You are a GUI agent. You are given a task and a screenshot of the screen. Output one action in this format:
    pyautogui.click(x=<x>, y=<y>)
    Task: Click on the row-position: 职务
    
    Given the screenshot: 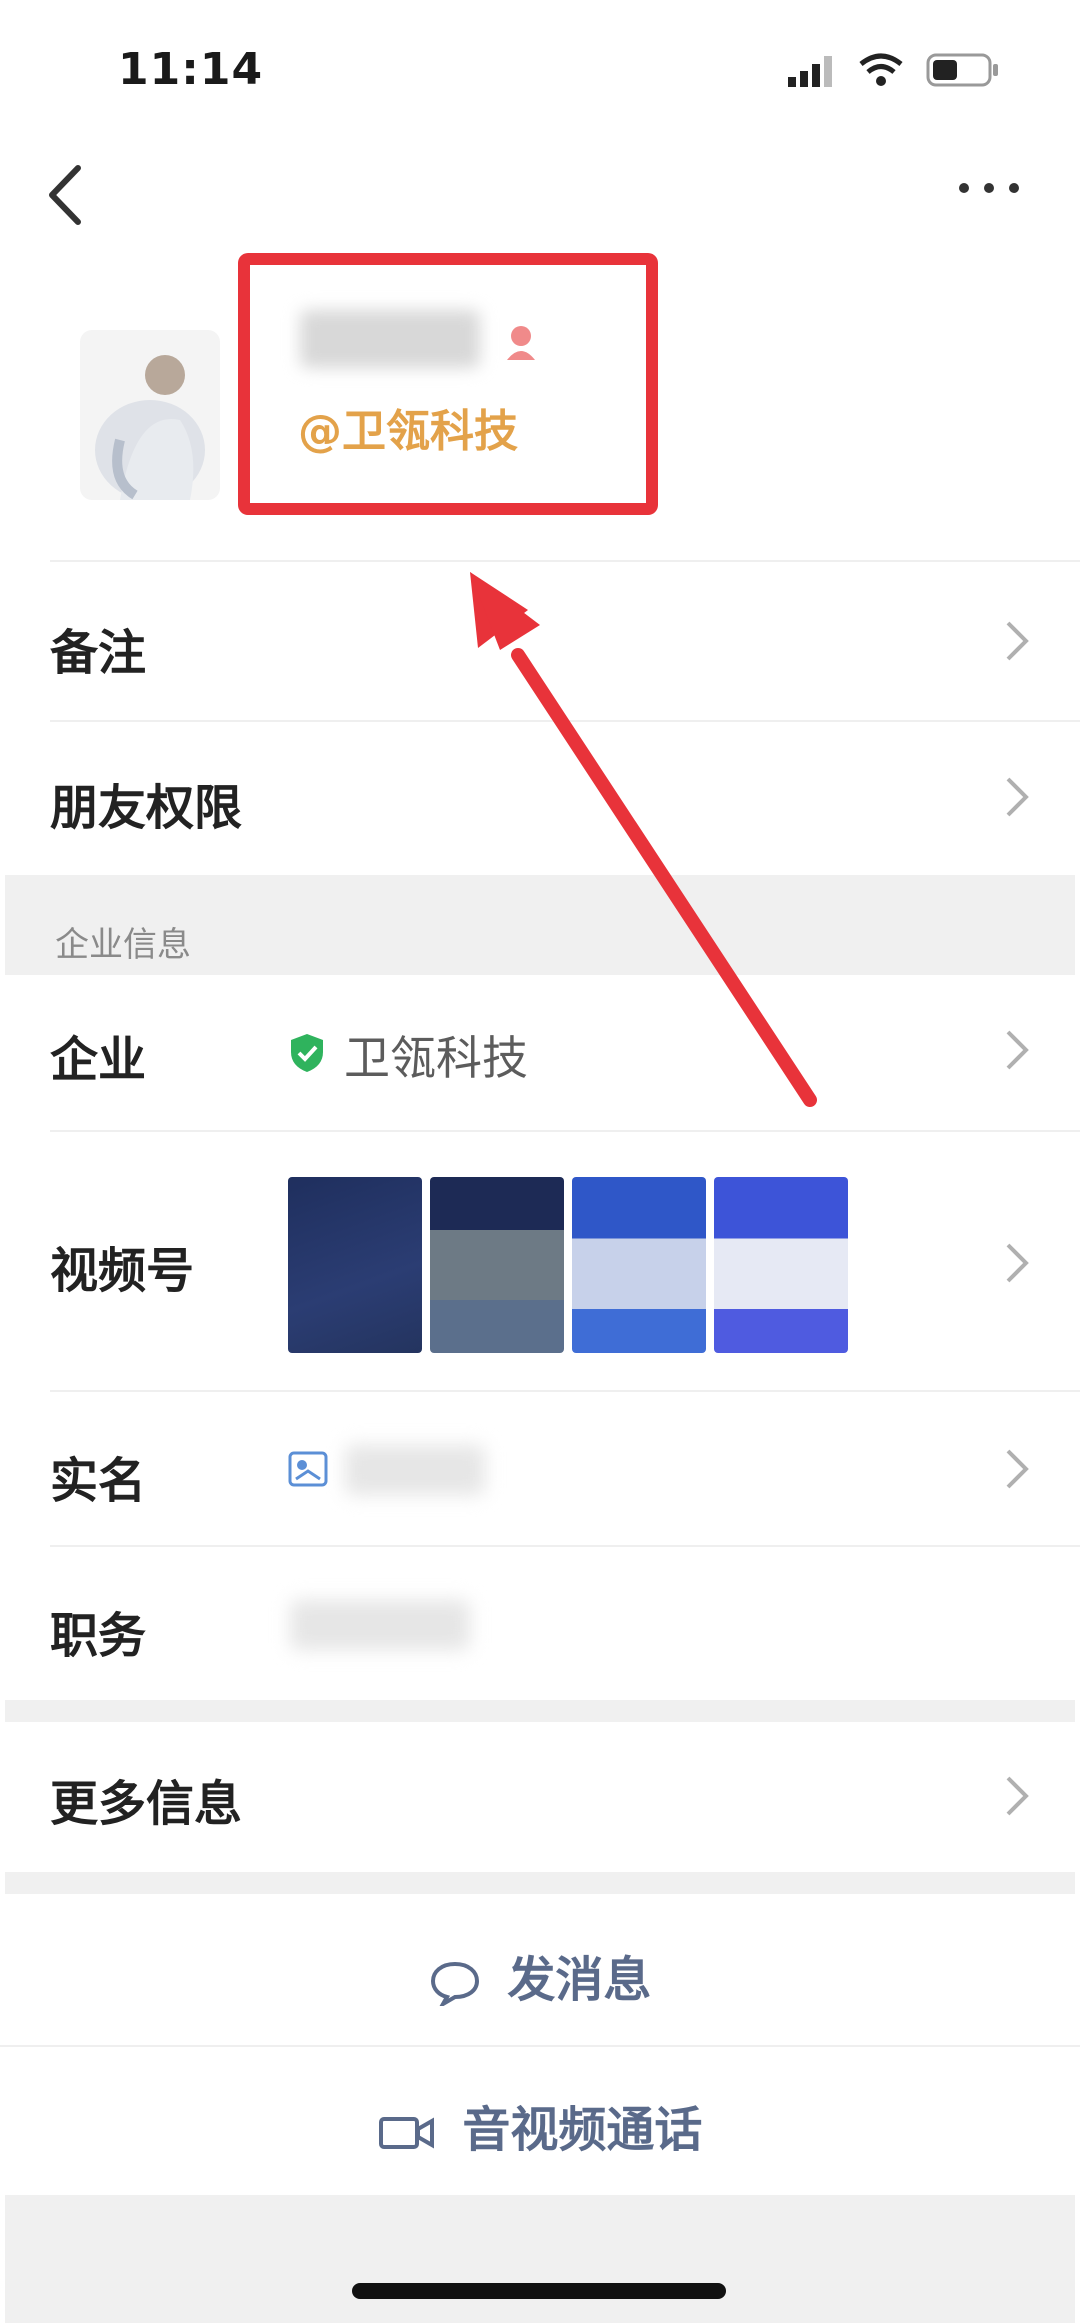 What is the action you would take?
    pyautogui.click(x=540, y=1625)
    